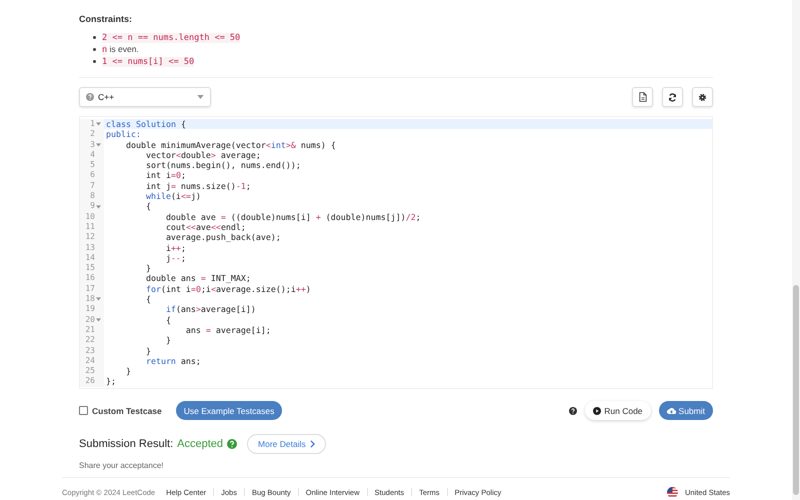 The height and width of the screenshot is (500, 800). What do you see at coordinates (672, 492) in the screenshot?
I see `flag-icon` at bounding box center [672, 492].